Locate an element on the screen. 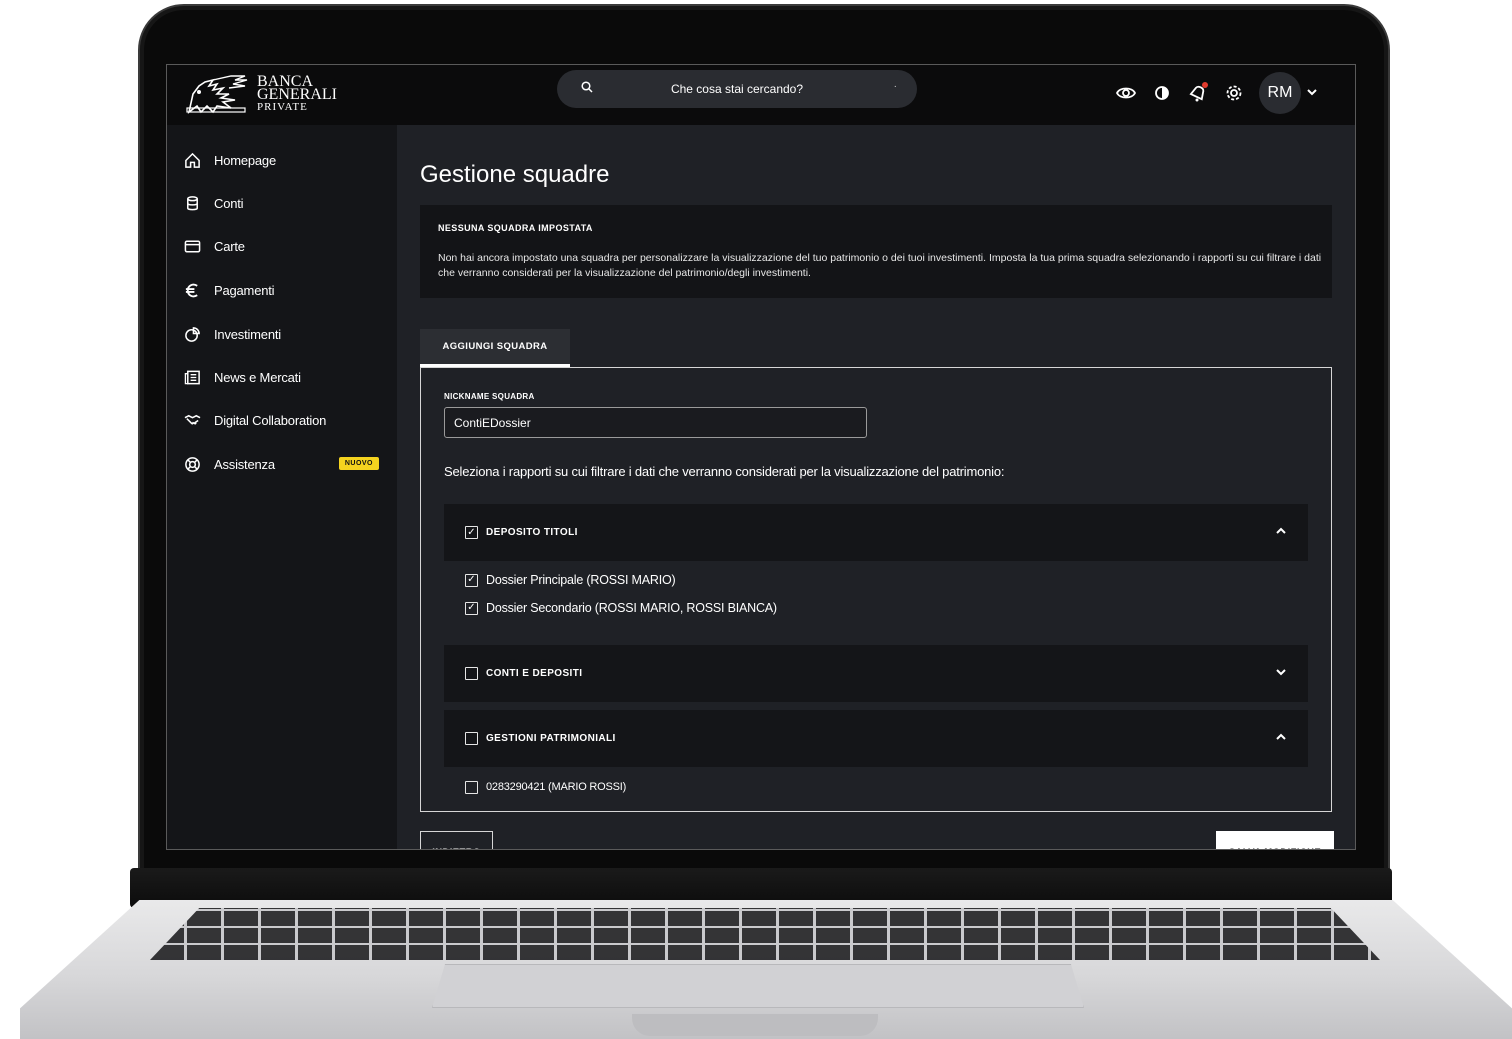  sidebar-item-label: Homepage is located at coordinates (245, 160).